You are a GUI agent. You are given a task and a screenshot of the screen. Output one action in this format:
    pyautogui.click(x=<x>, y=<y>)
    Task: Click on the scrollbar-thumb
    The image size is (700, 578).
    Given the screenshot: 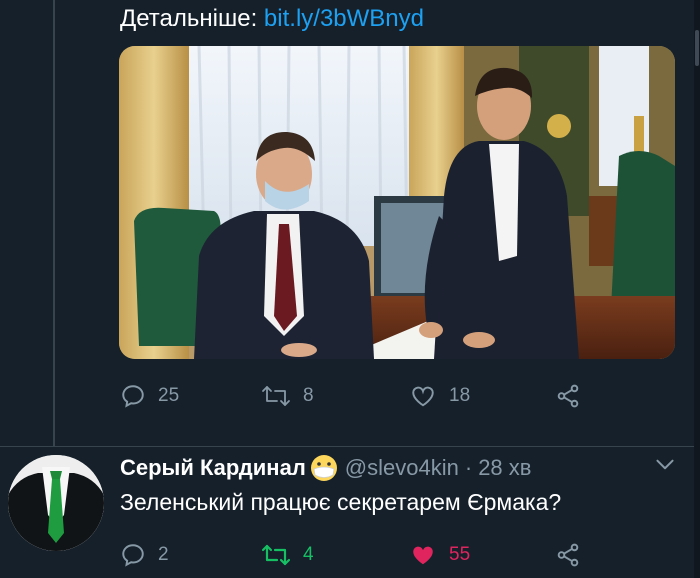 What is the action you would take?
    pyautogui.click(x=697, y=48)
    